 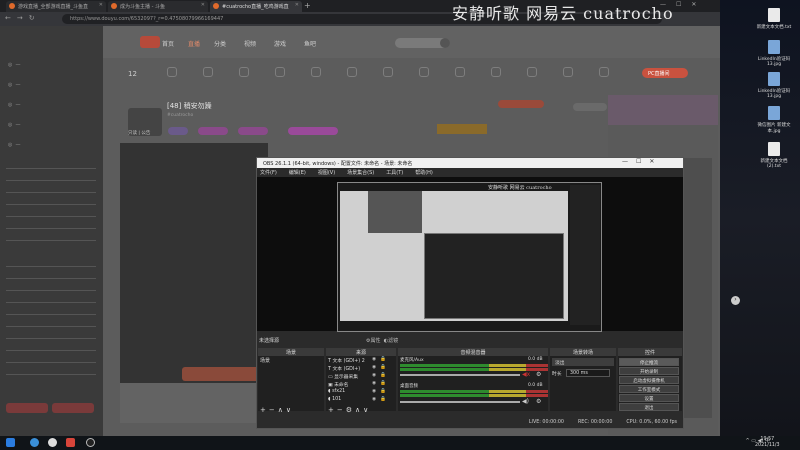 What do you see at coordinates (665, 73) in the screenshot?
I see `pc-live-button: PC直播间` at bounding box center [665, 73].